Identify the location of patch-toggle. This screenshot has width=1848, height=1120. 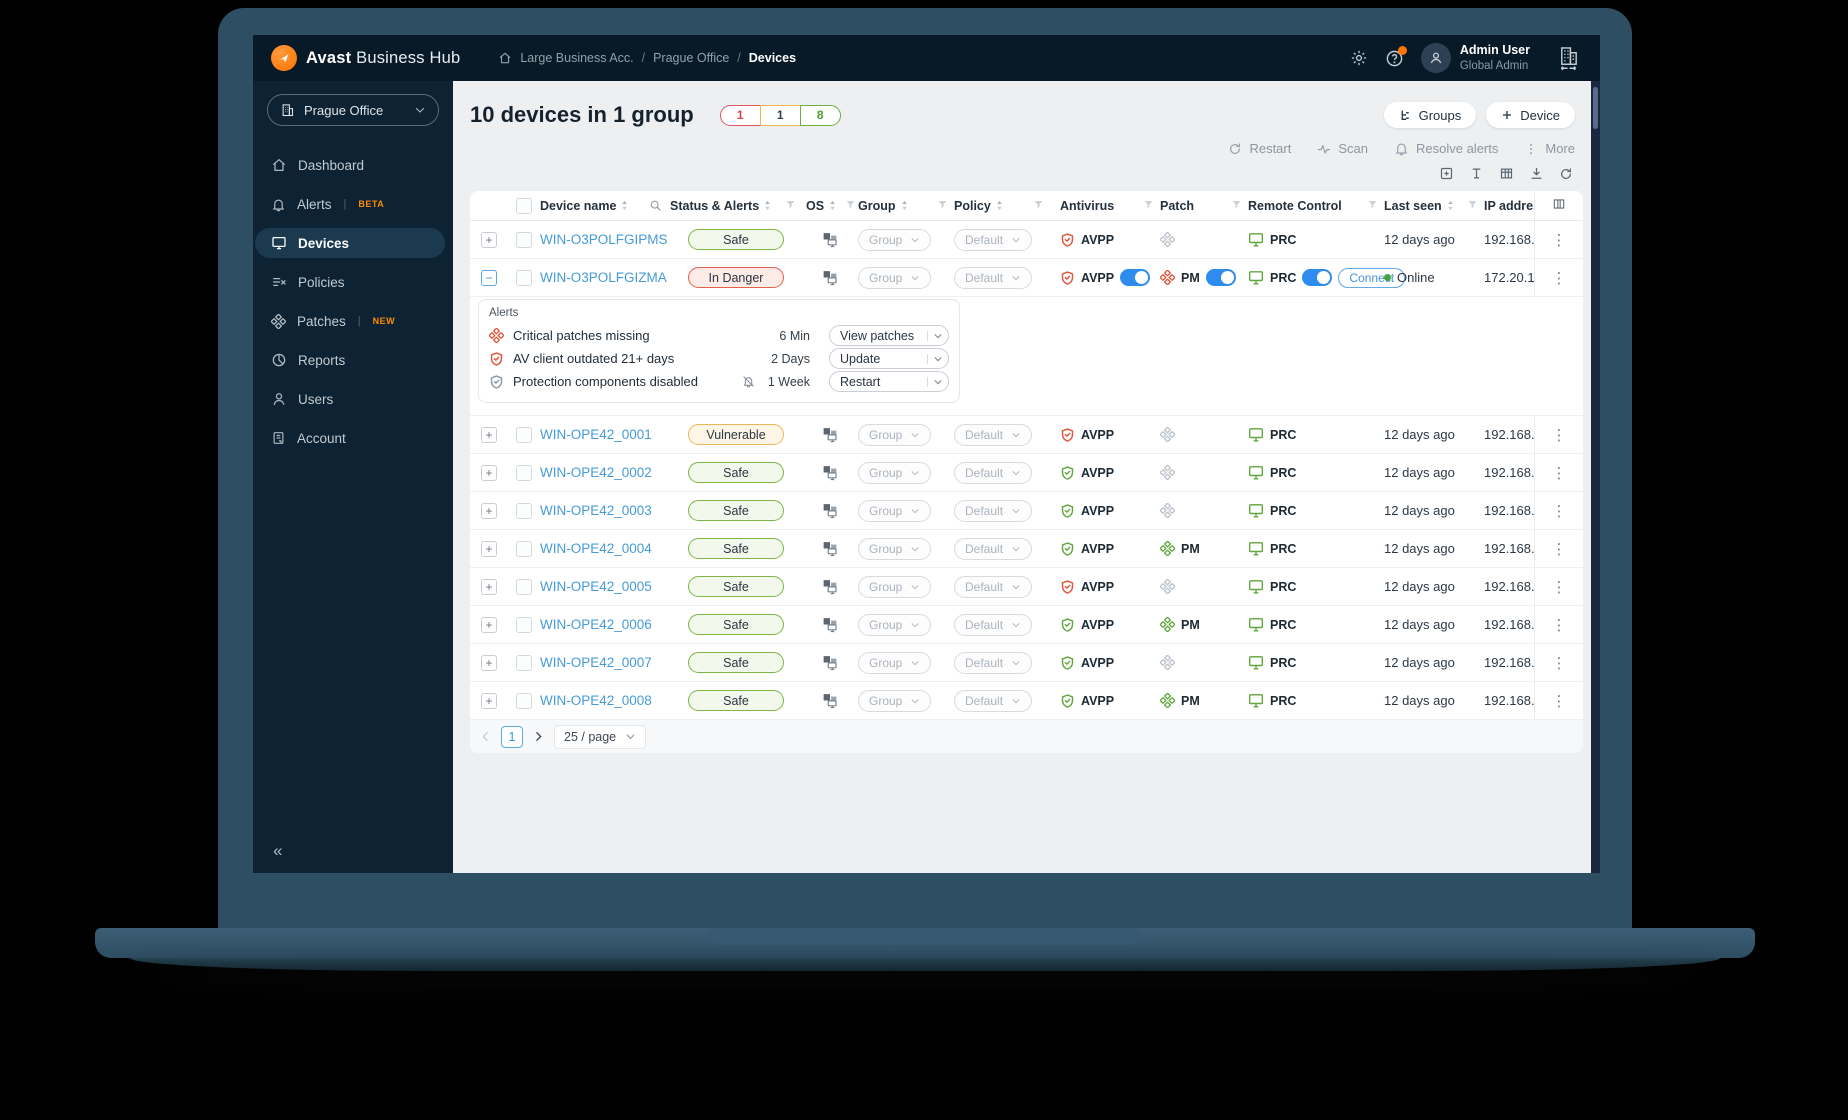
(1220, 277).